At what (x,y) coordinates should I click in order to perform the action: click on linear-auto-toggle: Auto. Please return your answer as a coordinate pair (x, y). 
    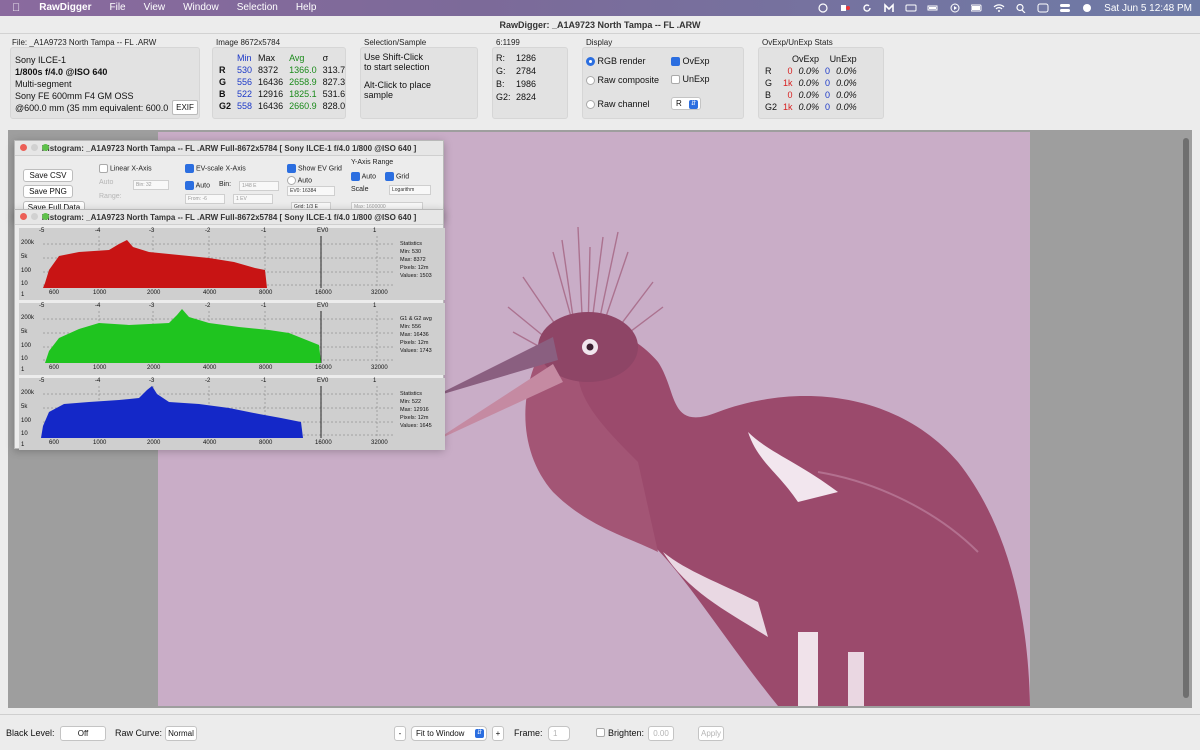
    Looking at the image, I should click on (106, 182).